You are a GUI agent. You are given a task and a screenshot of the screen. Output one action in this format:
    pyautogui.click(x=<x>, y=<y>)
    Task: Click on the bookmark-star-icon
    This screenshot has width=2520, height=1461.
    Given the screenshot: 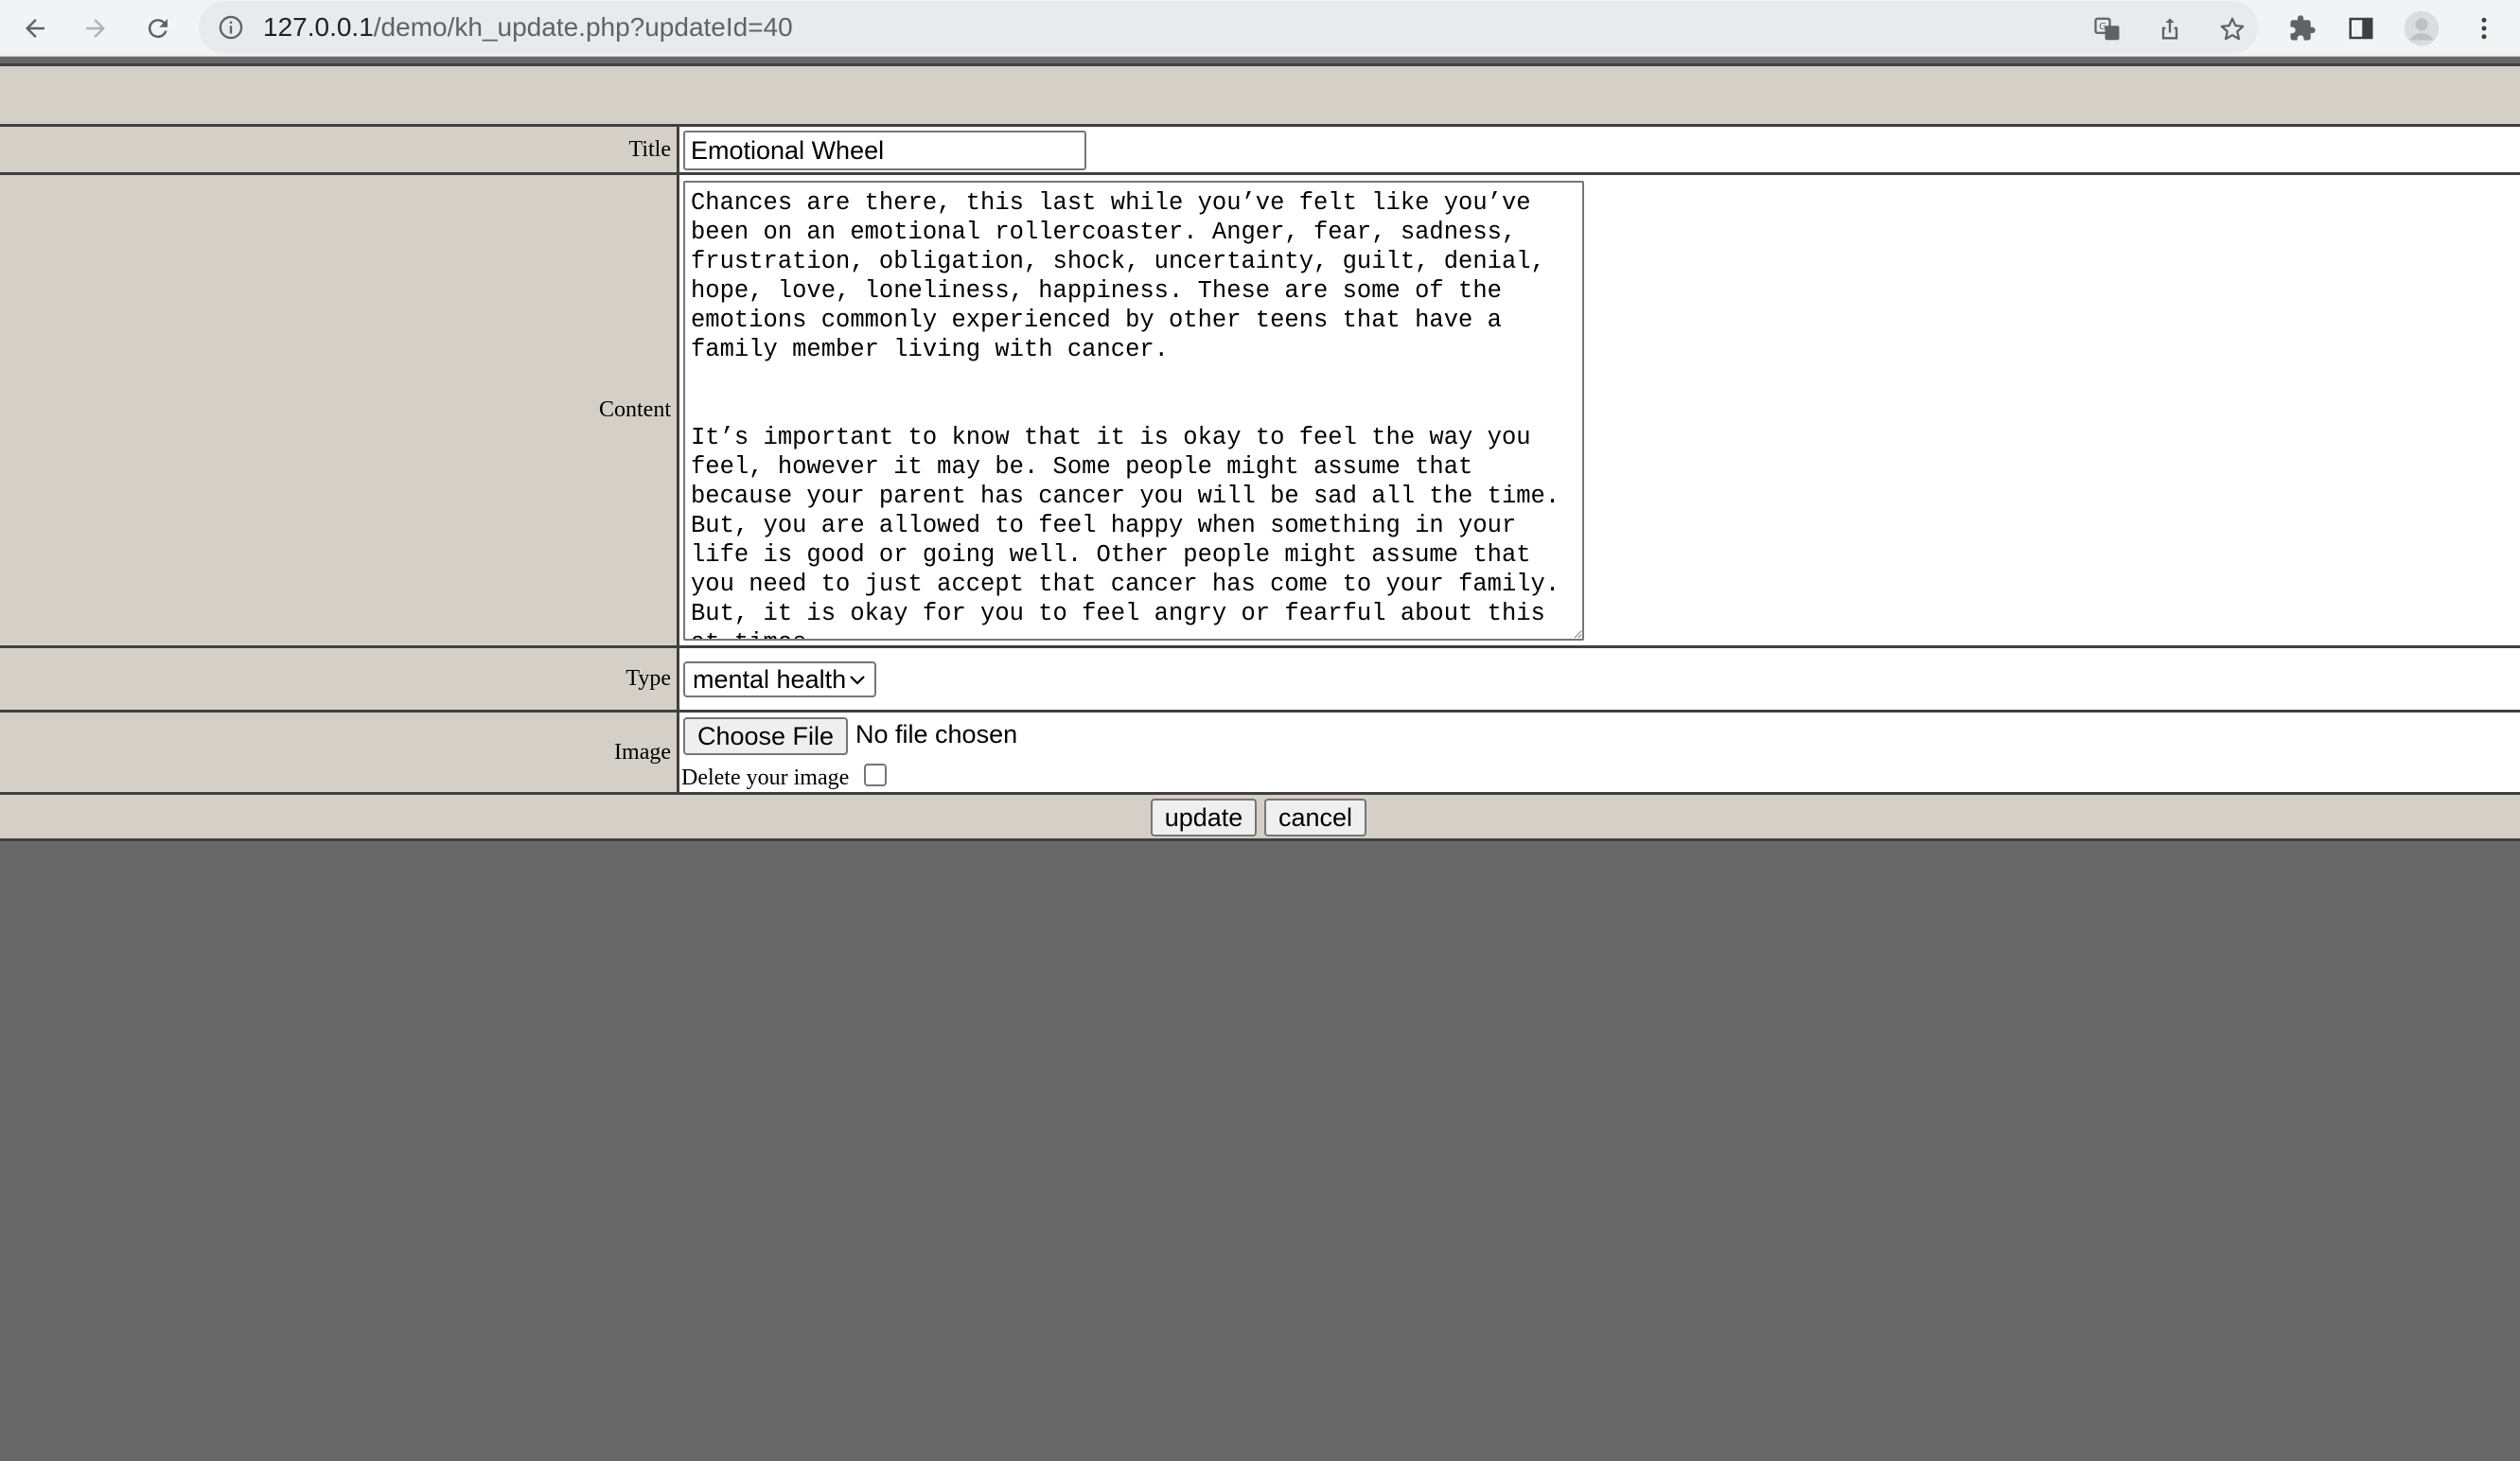 What is the action you would take?
    pyautogui.click(x=2232, y=29)
    